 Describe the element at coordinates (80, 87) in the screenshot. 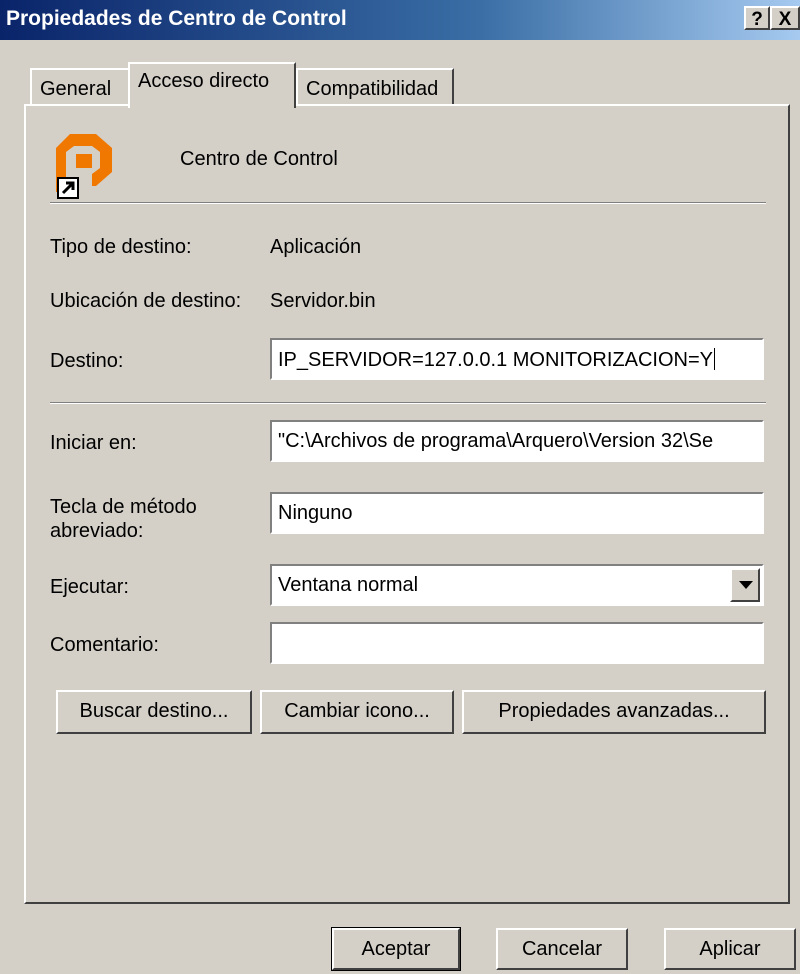

I see `tab-general: General` at that location.